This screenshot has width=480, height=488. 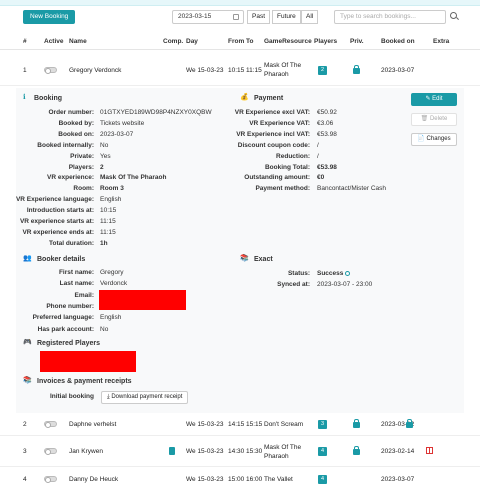 What do you see at coordinates (25, 41) in the screenshot?
I see `col-header-num: #` at bounding box center [25, 41].